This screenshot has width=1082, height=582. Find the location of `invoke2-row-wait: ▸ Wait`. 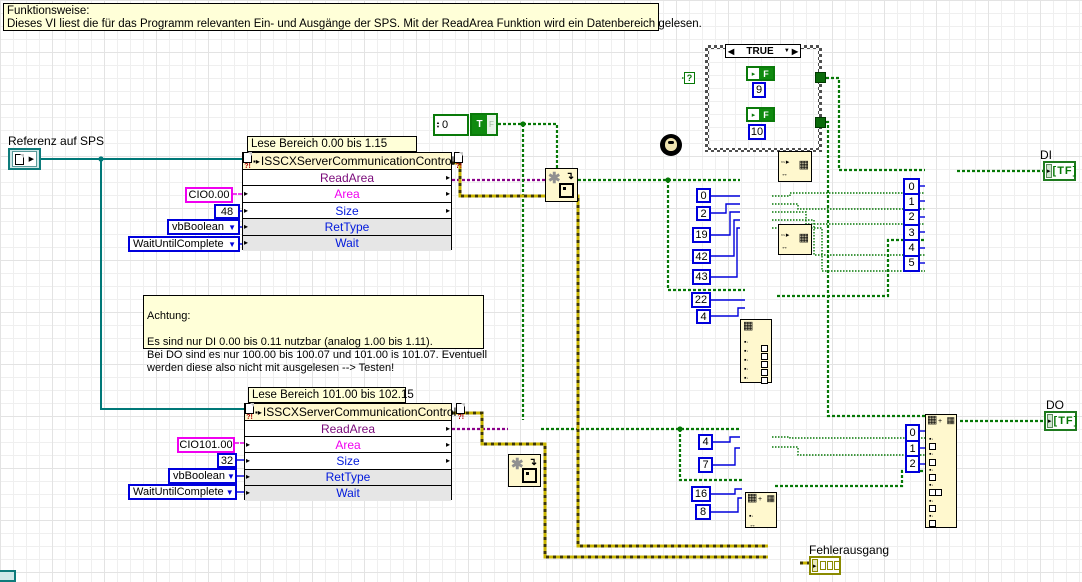

invoke2-row-wait: ▸ Wait is located at coordinates (348, 493).